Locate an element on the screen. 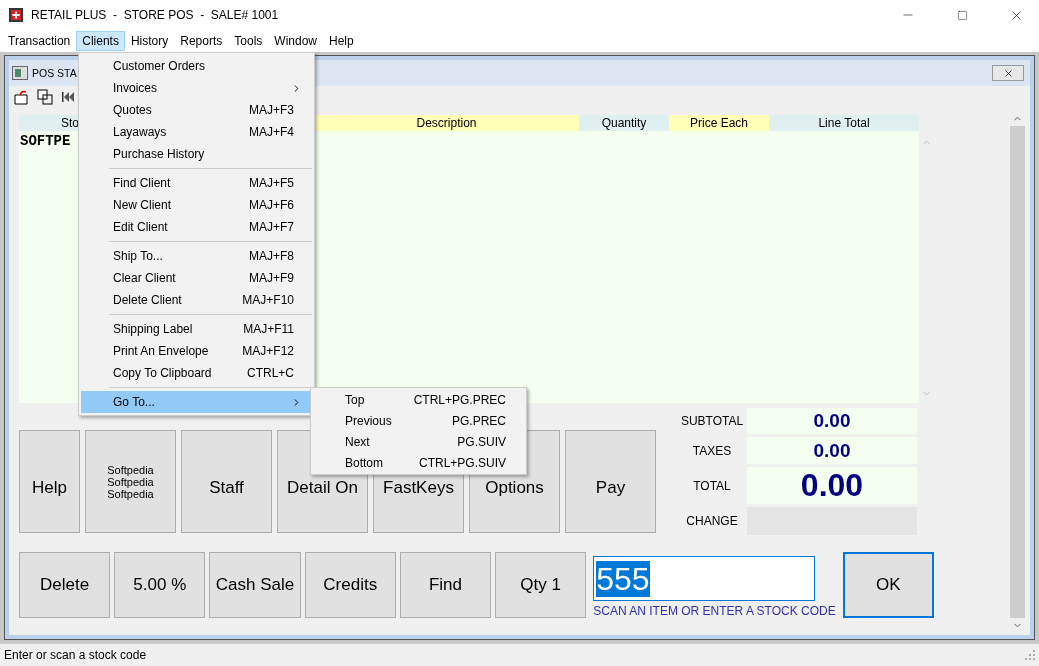  shortcut-label: MAJ+F7 is located at coordinates (271, 227).